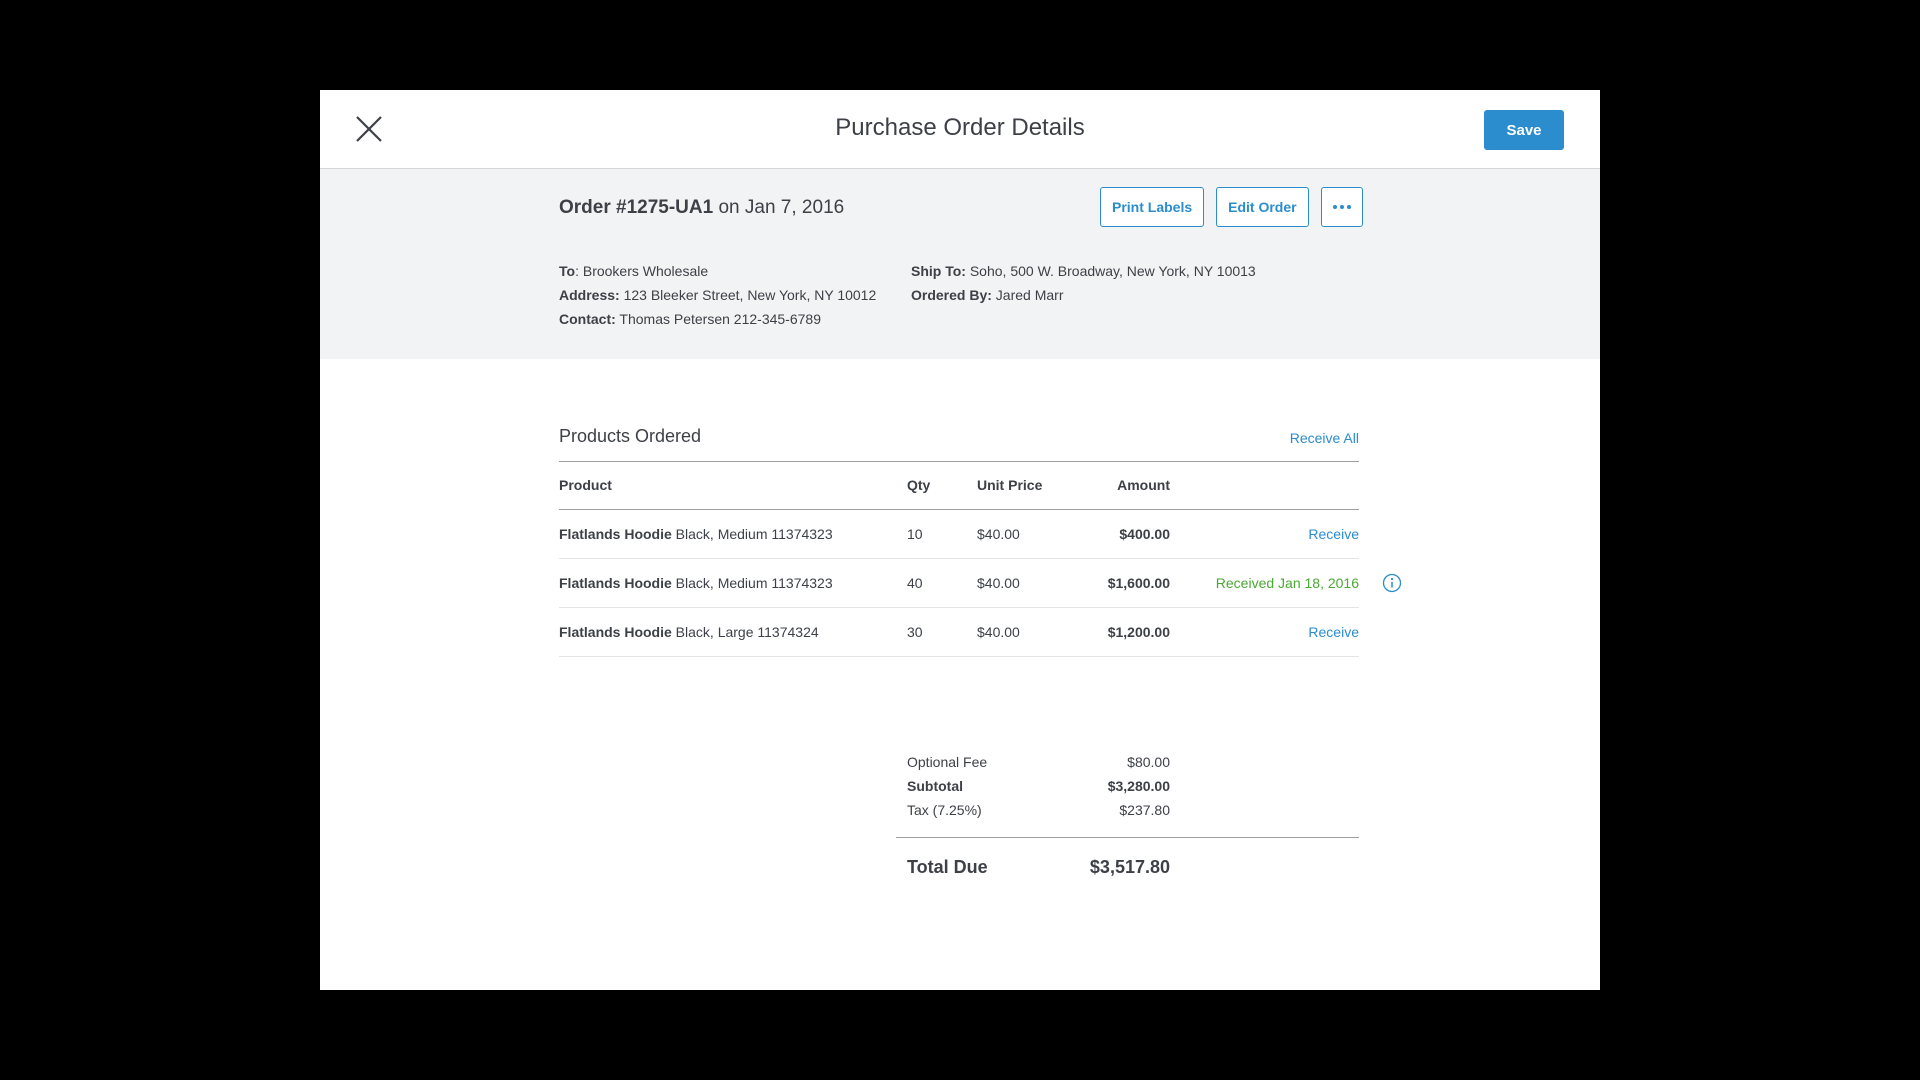 The image size is (1920, 1080). What do you see at coordinates (1127, 837) in the screenshot?
I see `totals-divider` at bounding box center [1127, 837].